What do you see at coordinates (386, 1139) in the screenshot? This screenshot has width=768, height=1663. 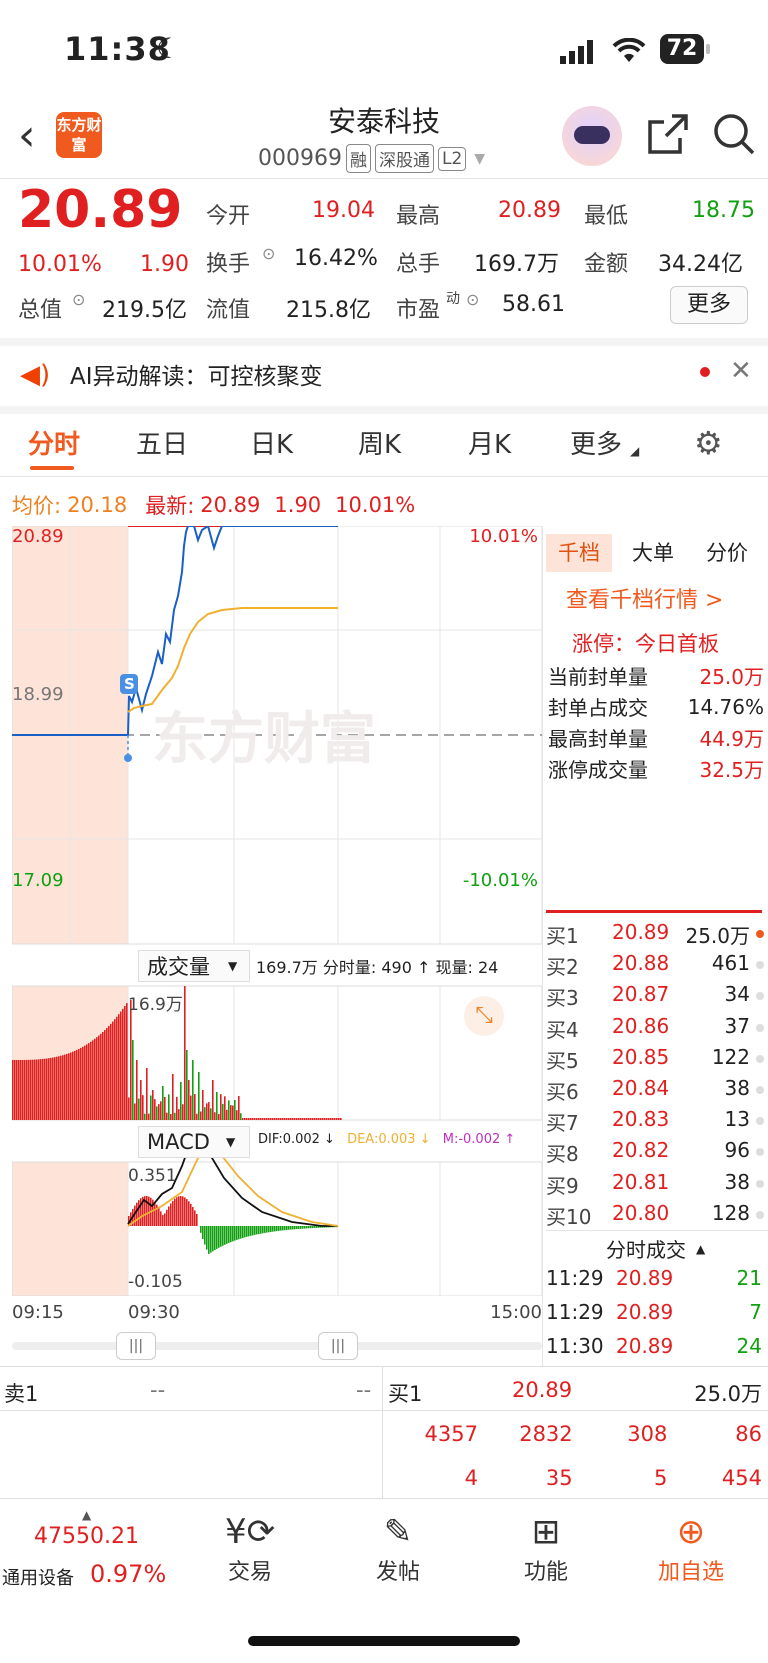 I see `macd-info: DIF:0.002 ↓ DEA:0.003 ↓ M:-0.002 ↑` at bounding box center [386, 1139].